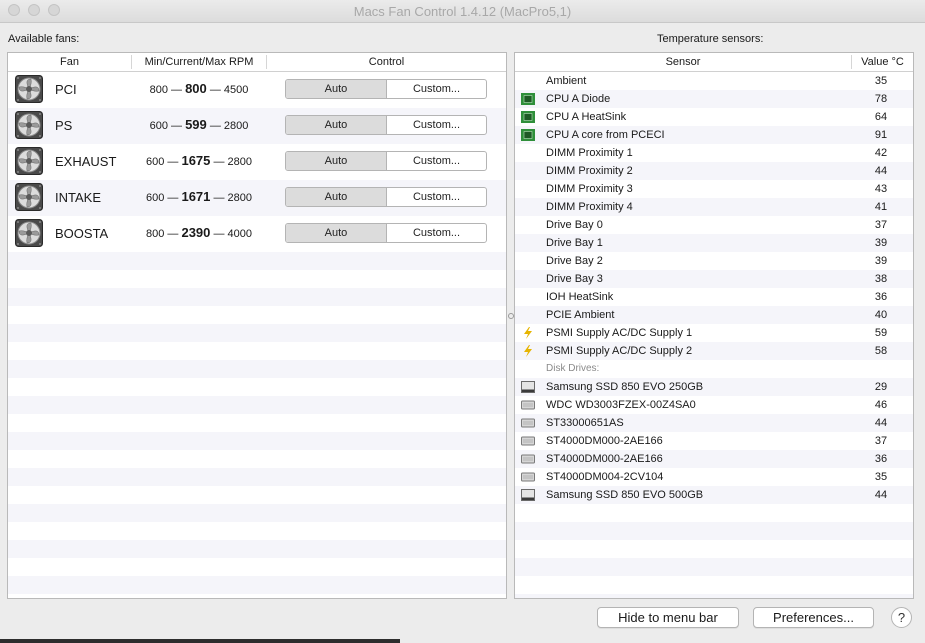 The height and width of the screenshot is (643, 925). Describe the element at coordinates (668, 617) in the screenshot. I see `hide-to-menu-bar-button: Hide to menu bar` at that location.